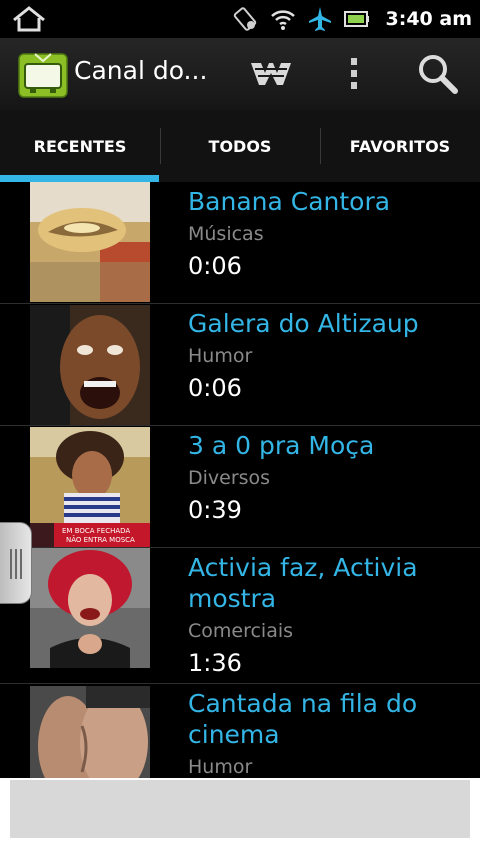 This screenshot has width=480, height=854. What do you see at coordinates (303, 583) in the screenshot?
I see `video-title: Activia faz, Activia mostra` at bounding box center [303, 583].